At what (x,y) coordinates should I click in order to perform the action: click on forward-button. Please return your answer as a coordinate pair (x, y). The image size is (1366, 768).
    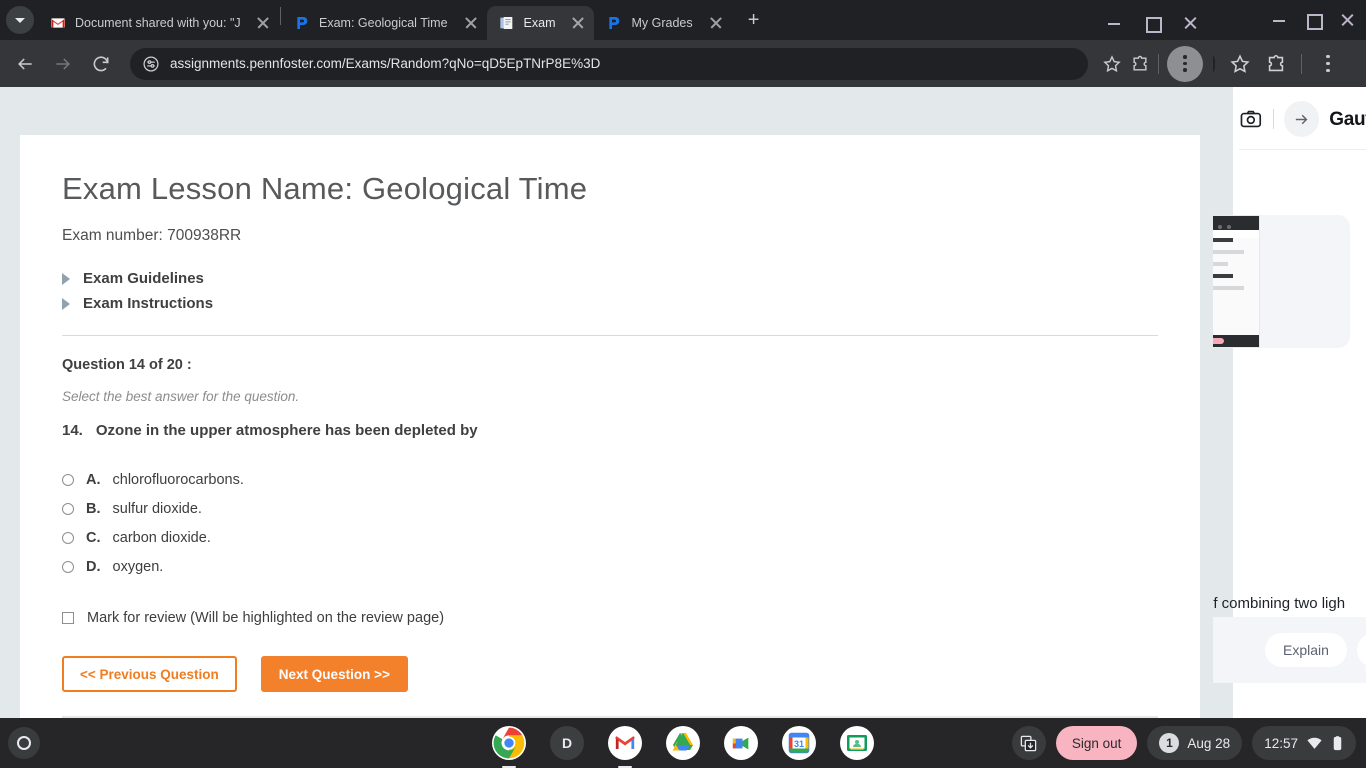
    Looking at the image, I should click on (63, 64).